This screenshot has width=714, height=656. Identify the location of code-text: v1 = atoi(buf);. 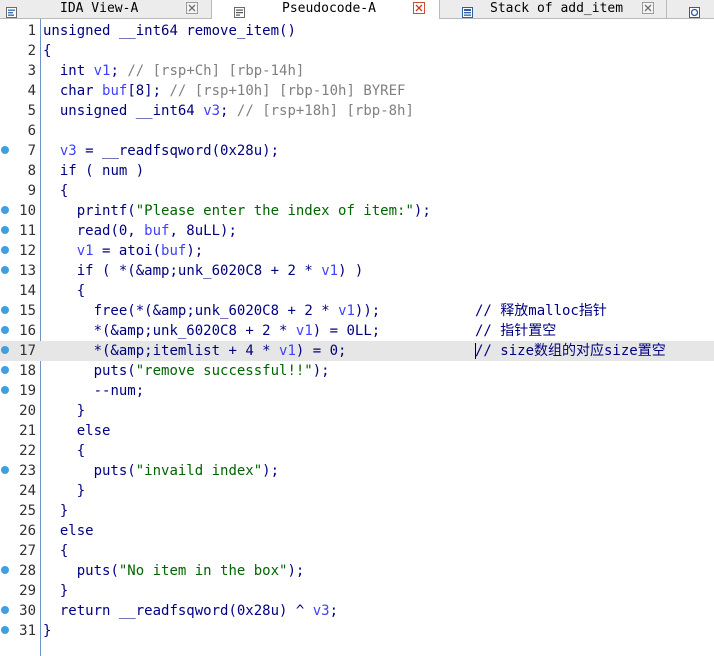
(140, 251).